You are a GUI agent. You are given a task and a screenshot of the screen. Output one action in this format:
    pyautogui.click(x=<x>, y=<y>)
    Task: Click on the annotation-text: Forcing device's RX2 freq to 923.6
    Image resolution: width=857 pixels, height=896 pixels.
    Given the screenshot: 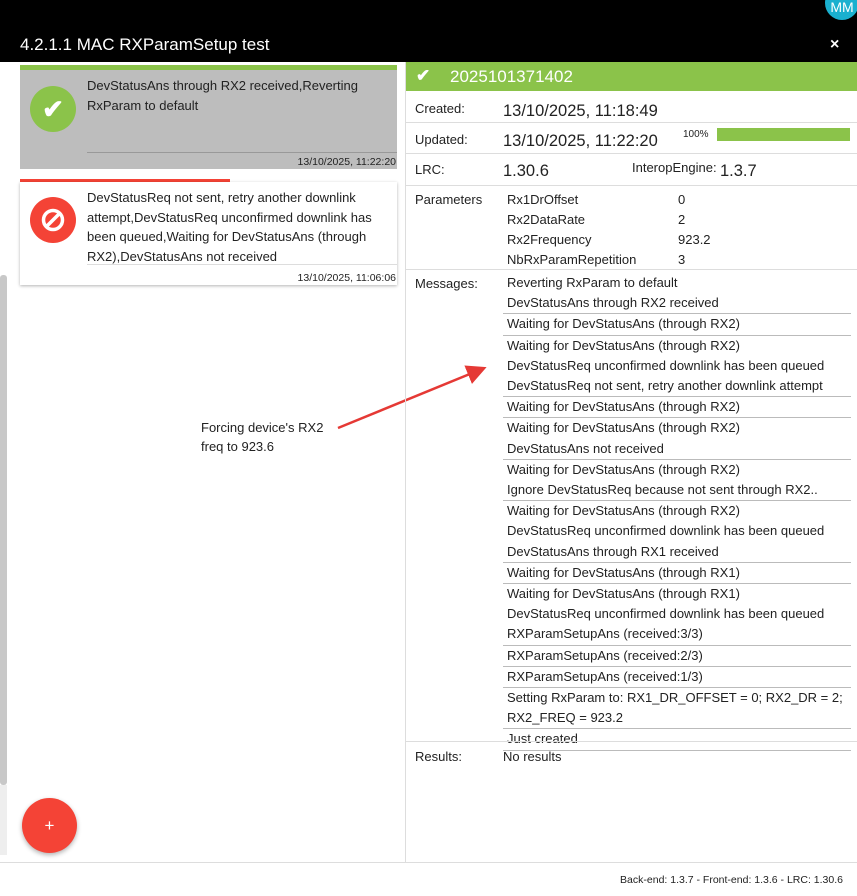 What is the action you would take?
    pyautogui.click(x=262, y=437)
    